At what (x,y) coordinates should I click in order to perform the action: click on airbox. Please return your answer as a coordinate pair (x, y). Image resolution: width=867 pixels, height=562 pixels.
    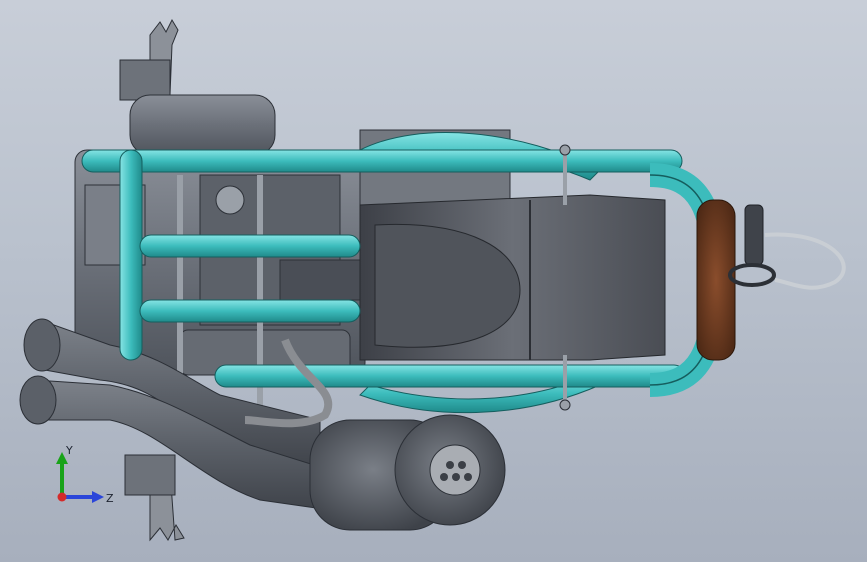
    Looking at the image, I should click on (512, 277).